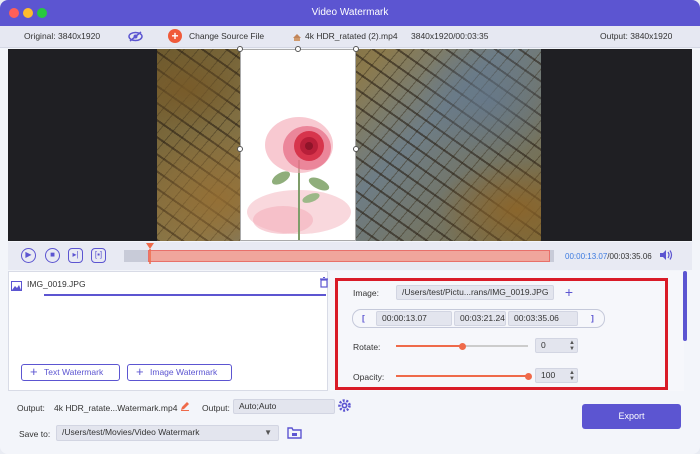 The height and width of the screenshot is (454, 700). What do you see at coordinates (28, 13) in the screenshot?
I see `minimize-window-button` at bounding box center [28, 13].